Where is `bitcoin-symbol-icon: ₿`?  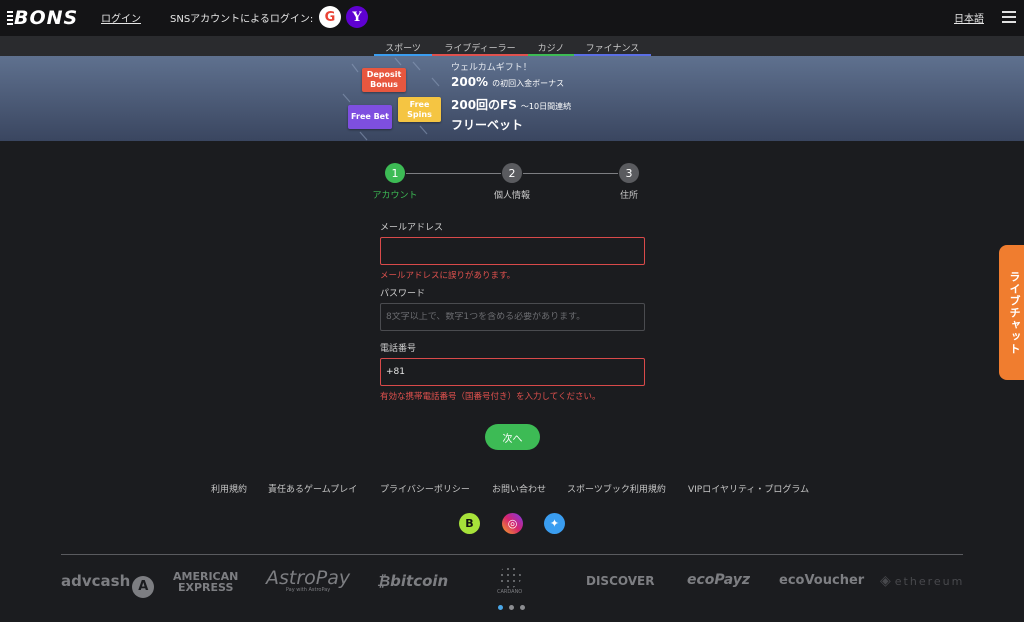 bitcoin-symbol-icon: ₿ is located at coordinates (384, 581).